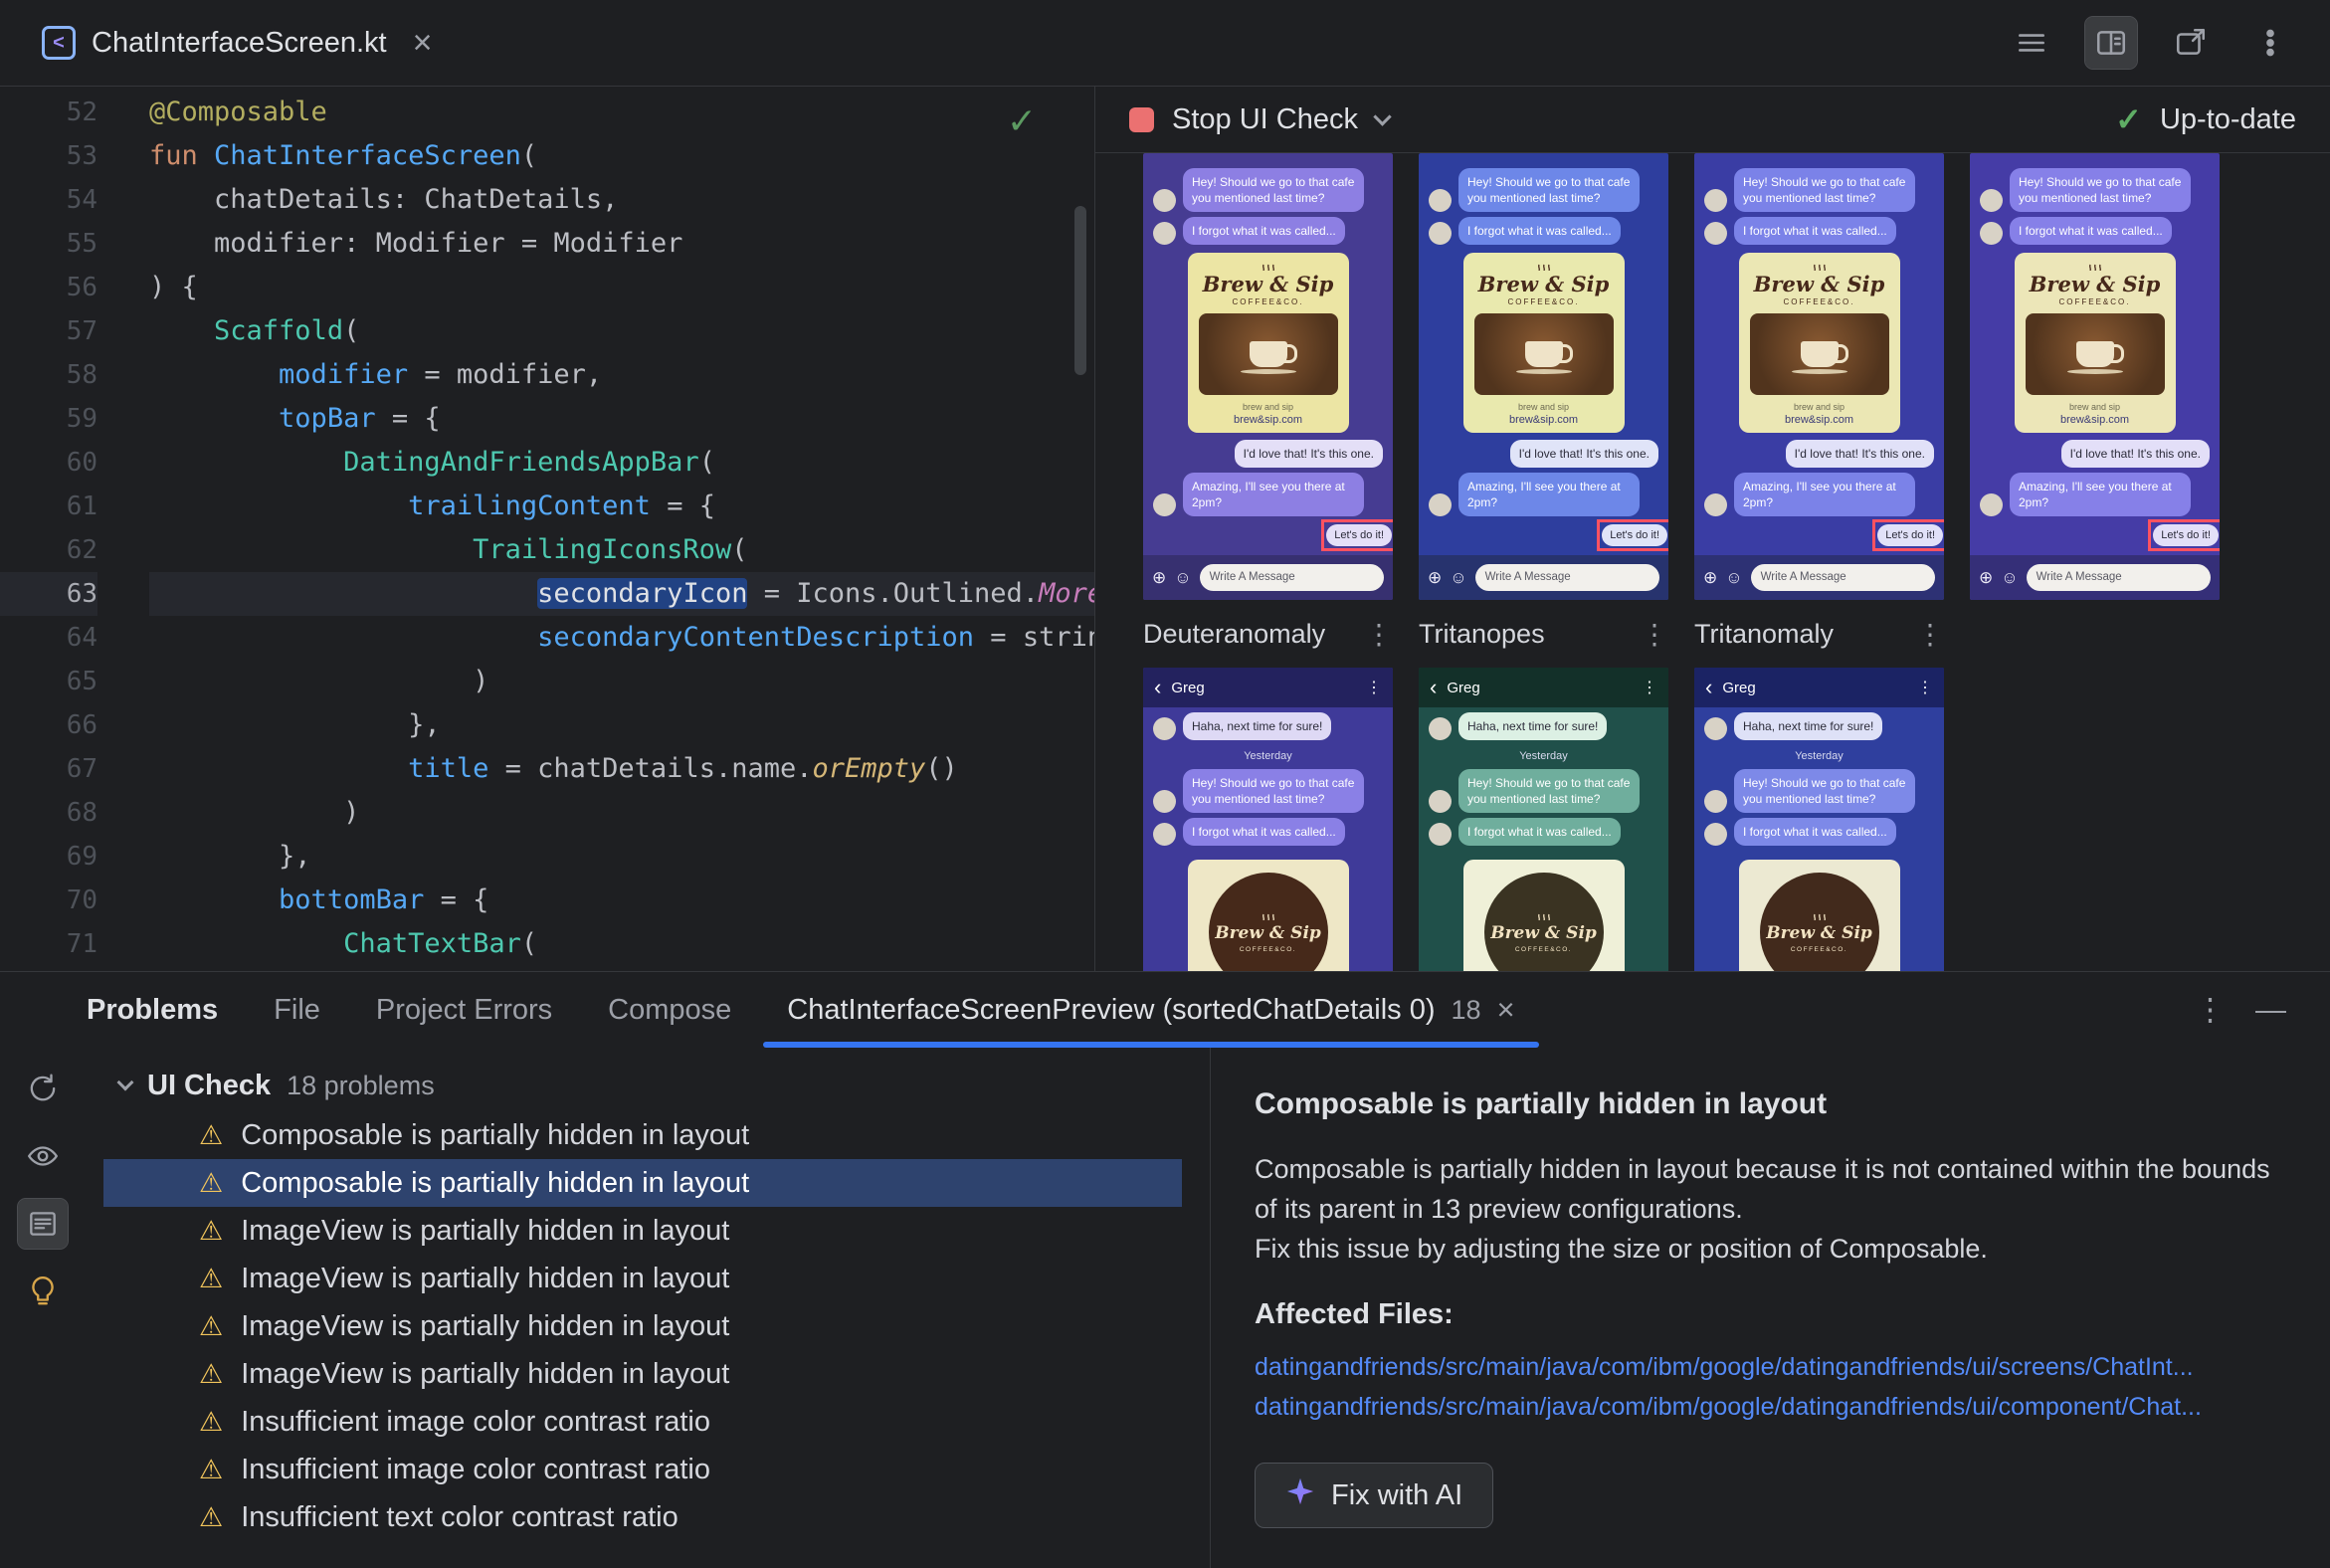 The width and height of the screenshot is (2330, 1568). Describe the element at coordinates (621, 244) in the screenshot. I see `code-line: modifier: Modifier = Modifier` at that location.